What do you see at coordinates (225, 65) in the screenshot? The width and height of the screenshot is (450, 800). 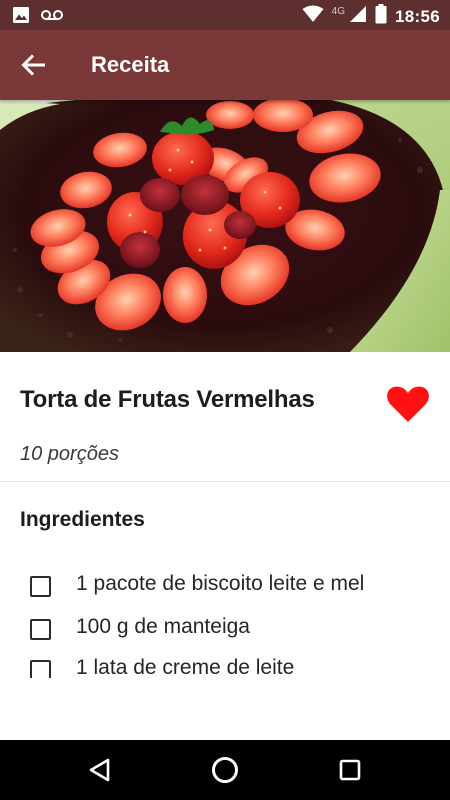 I see `app-bar: Receita` at bounding box center [225, 65].